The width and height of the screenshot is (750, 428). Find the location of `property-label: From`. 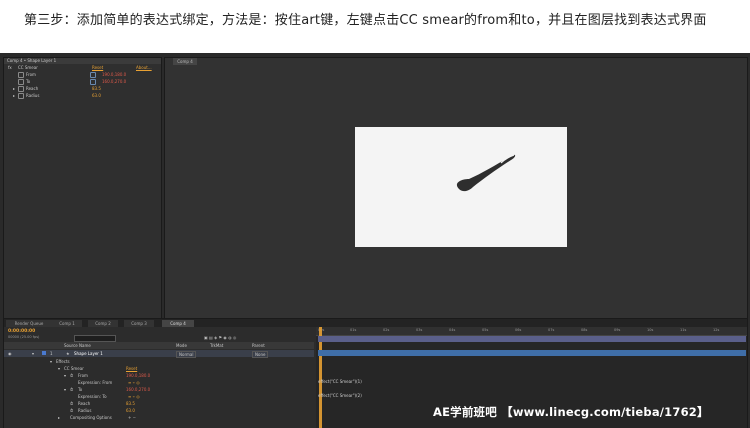

property-label: From is located at coordinates (31, 74).